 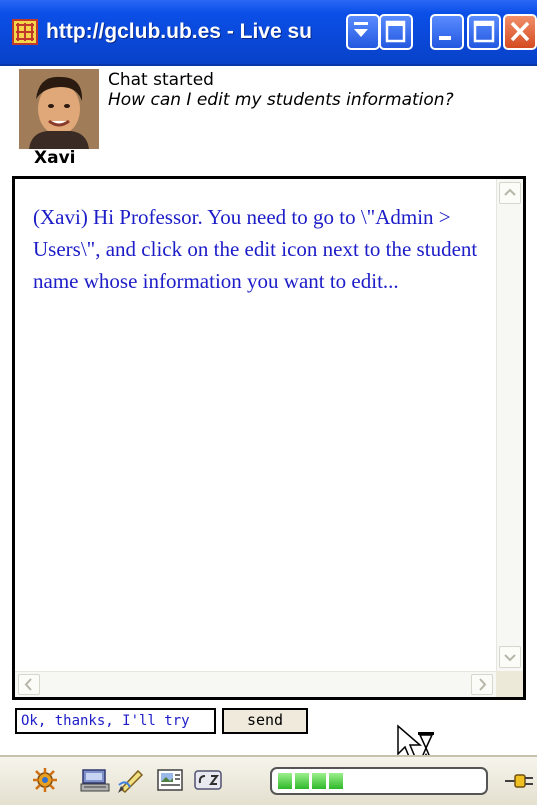 I want to click on restore-icon, so click(x=395, y=31).